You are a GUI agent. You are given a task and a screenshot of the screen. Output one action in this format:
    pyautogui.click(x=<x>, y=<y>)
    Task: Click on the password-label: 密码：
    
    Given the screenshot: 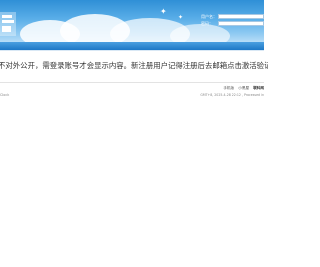 What is the action you would take?
    pyautogui.click(x=207, y=23)
    